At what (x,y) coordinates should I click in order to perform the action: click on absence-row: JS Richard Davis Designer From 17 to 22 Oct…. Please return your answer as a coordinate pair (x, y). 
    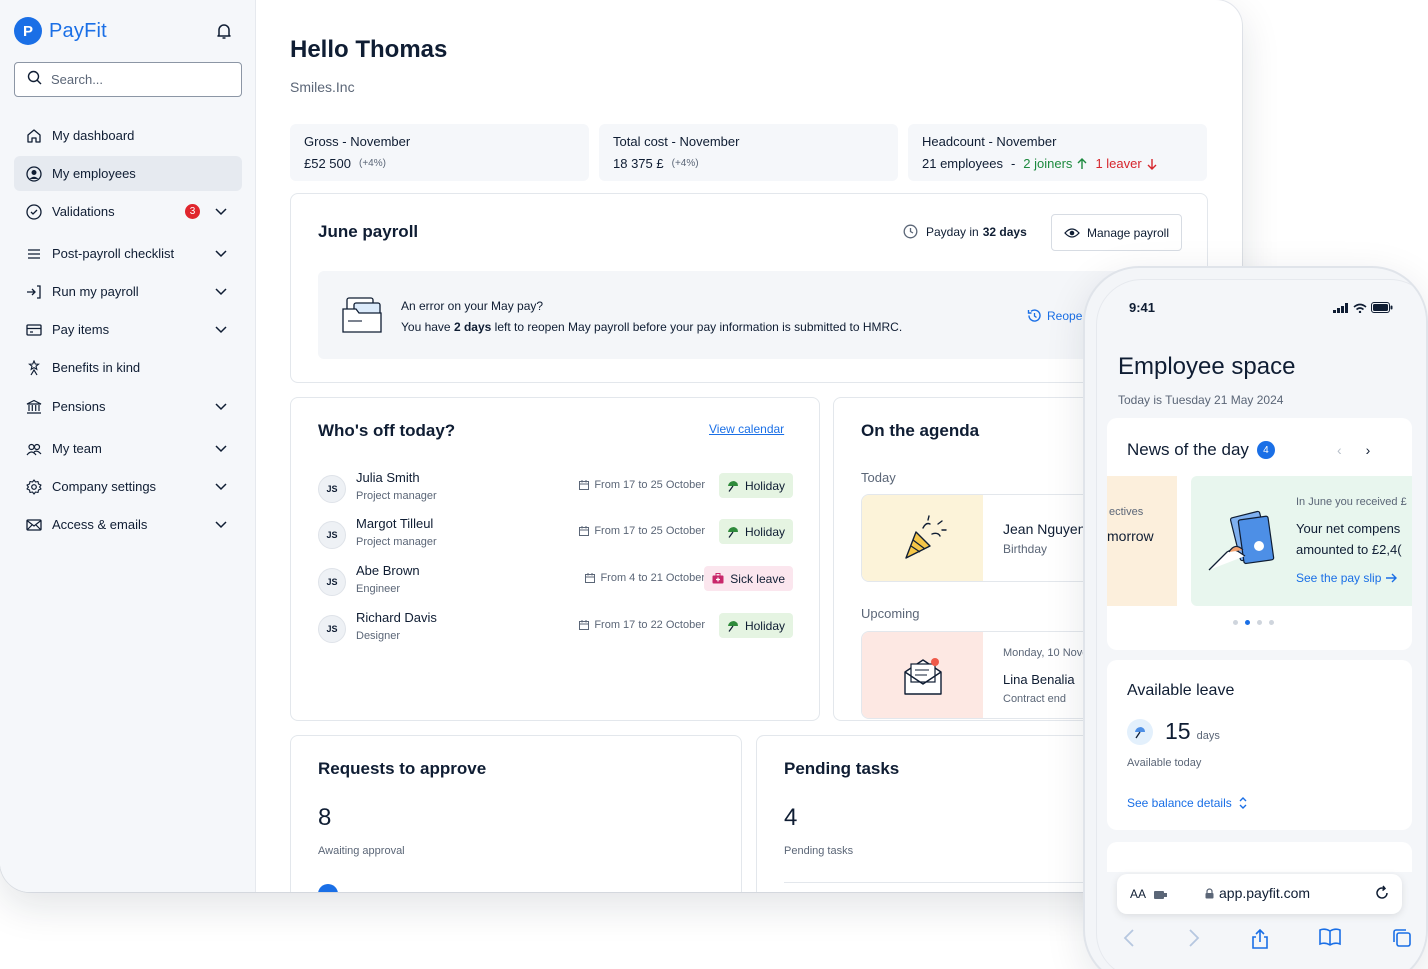
    Looking at the image, I should click on (555, 630).